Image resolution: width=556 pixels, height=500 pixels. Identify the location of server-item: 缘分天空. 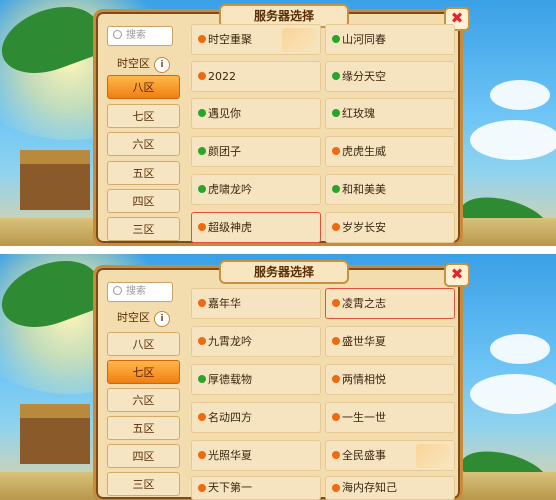
(390, 76).